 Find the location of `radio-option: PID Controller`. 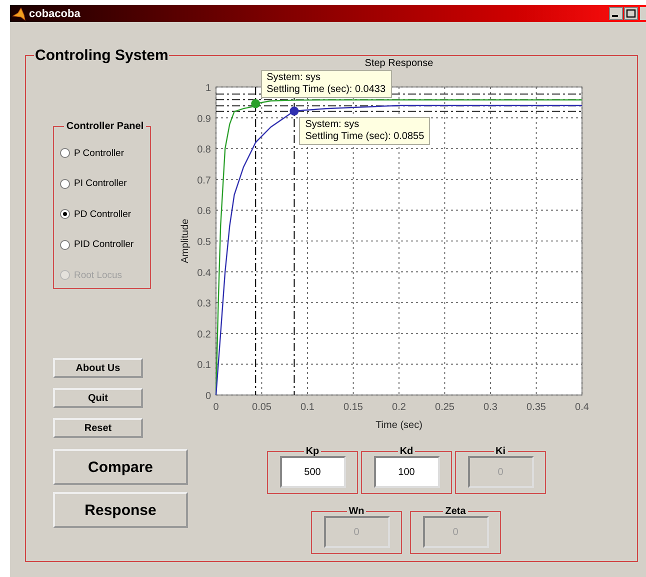

radio-option: PID Controller is located at coordinates (105, 245).